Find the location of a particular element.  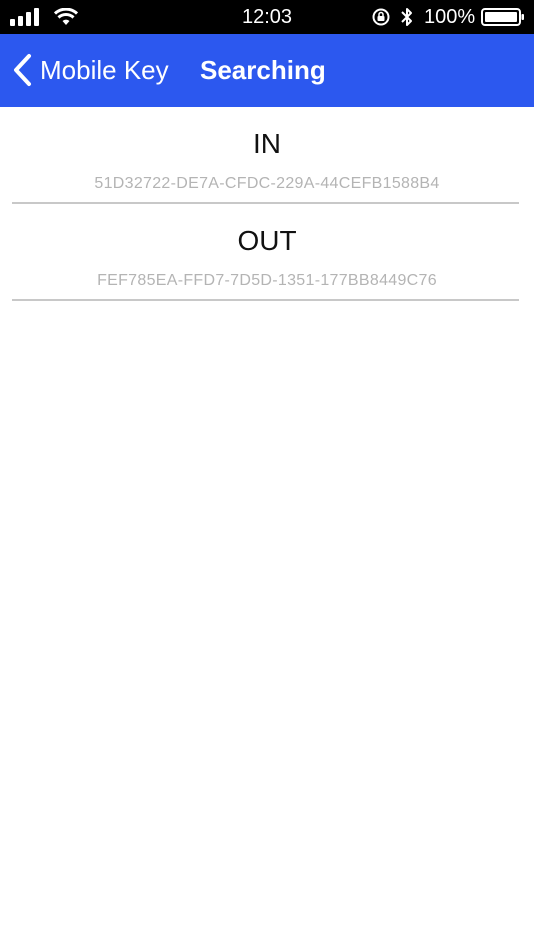

list-item-in: IN 51D32722-DE7A-CFDC-229A-44CEFB1588B4 is located at coordinates (267, 155).